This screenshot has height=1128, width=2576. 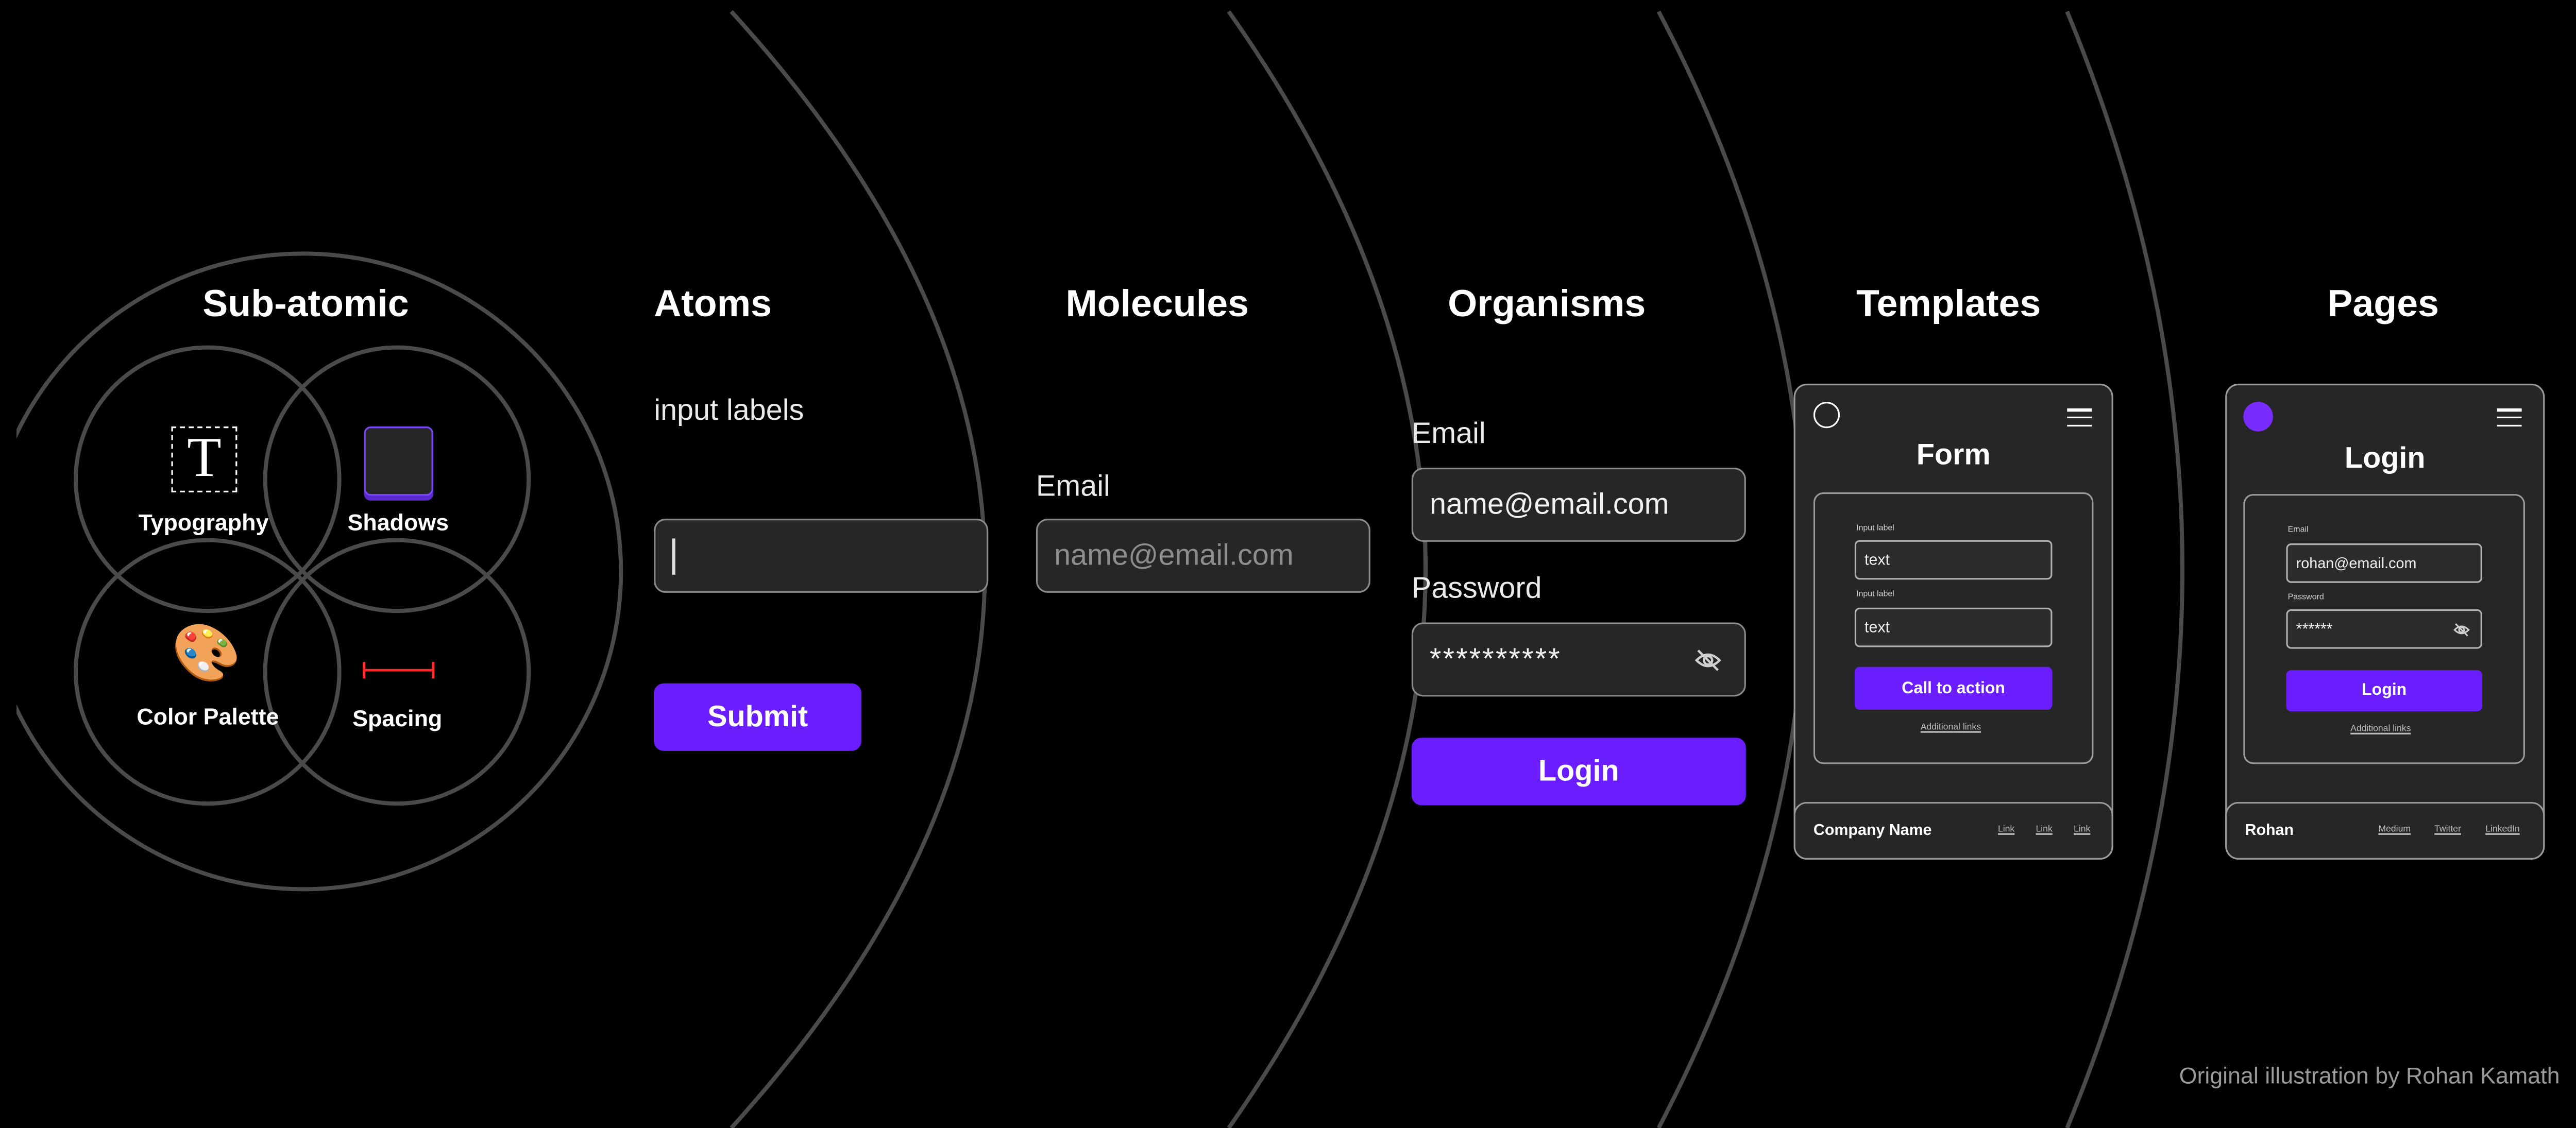 I want to click on page-footer-link-linkedin: LinkedIn, so click(x=2502, y=830).